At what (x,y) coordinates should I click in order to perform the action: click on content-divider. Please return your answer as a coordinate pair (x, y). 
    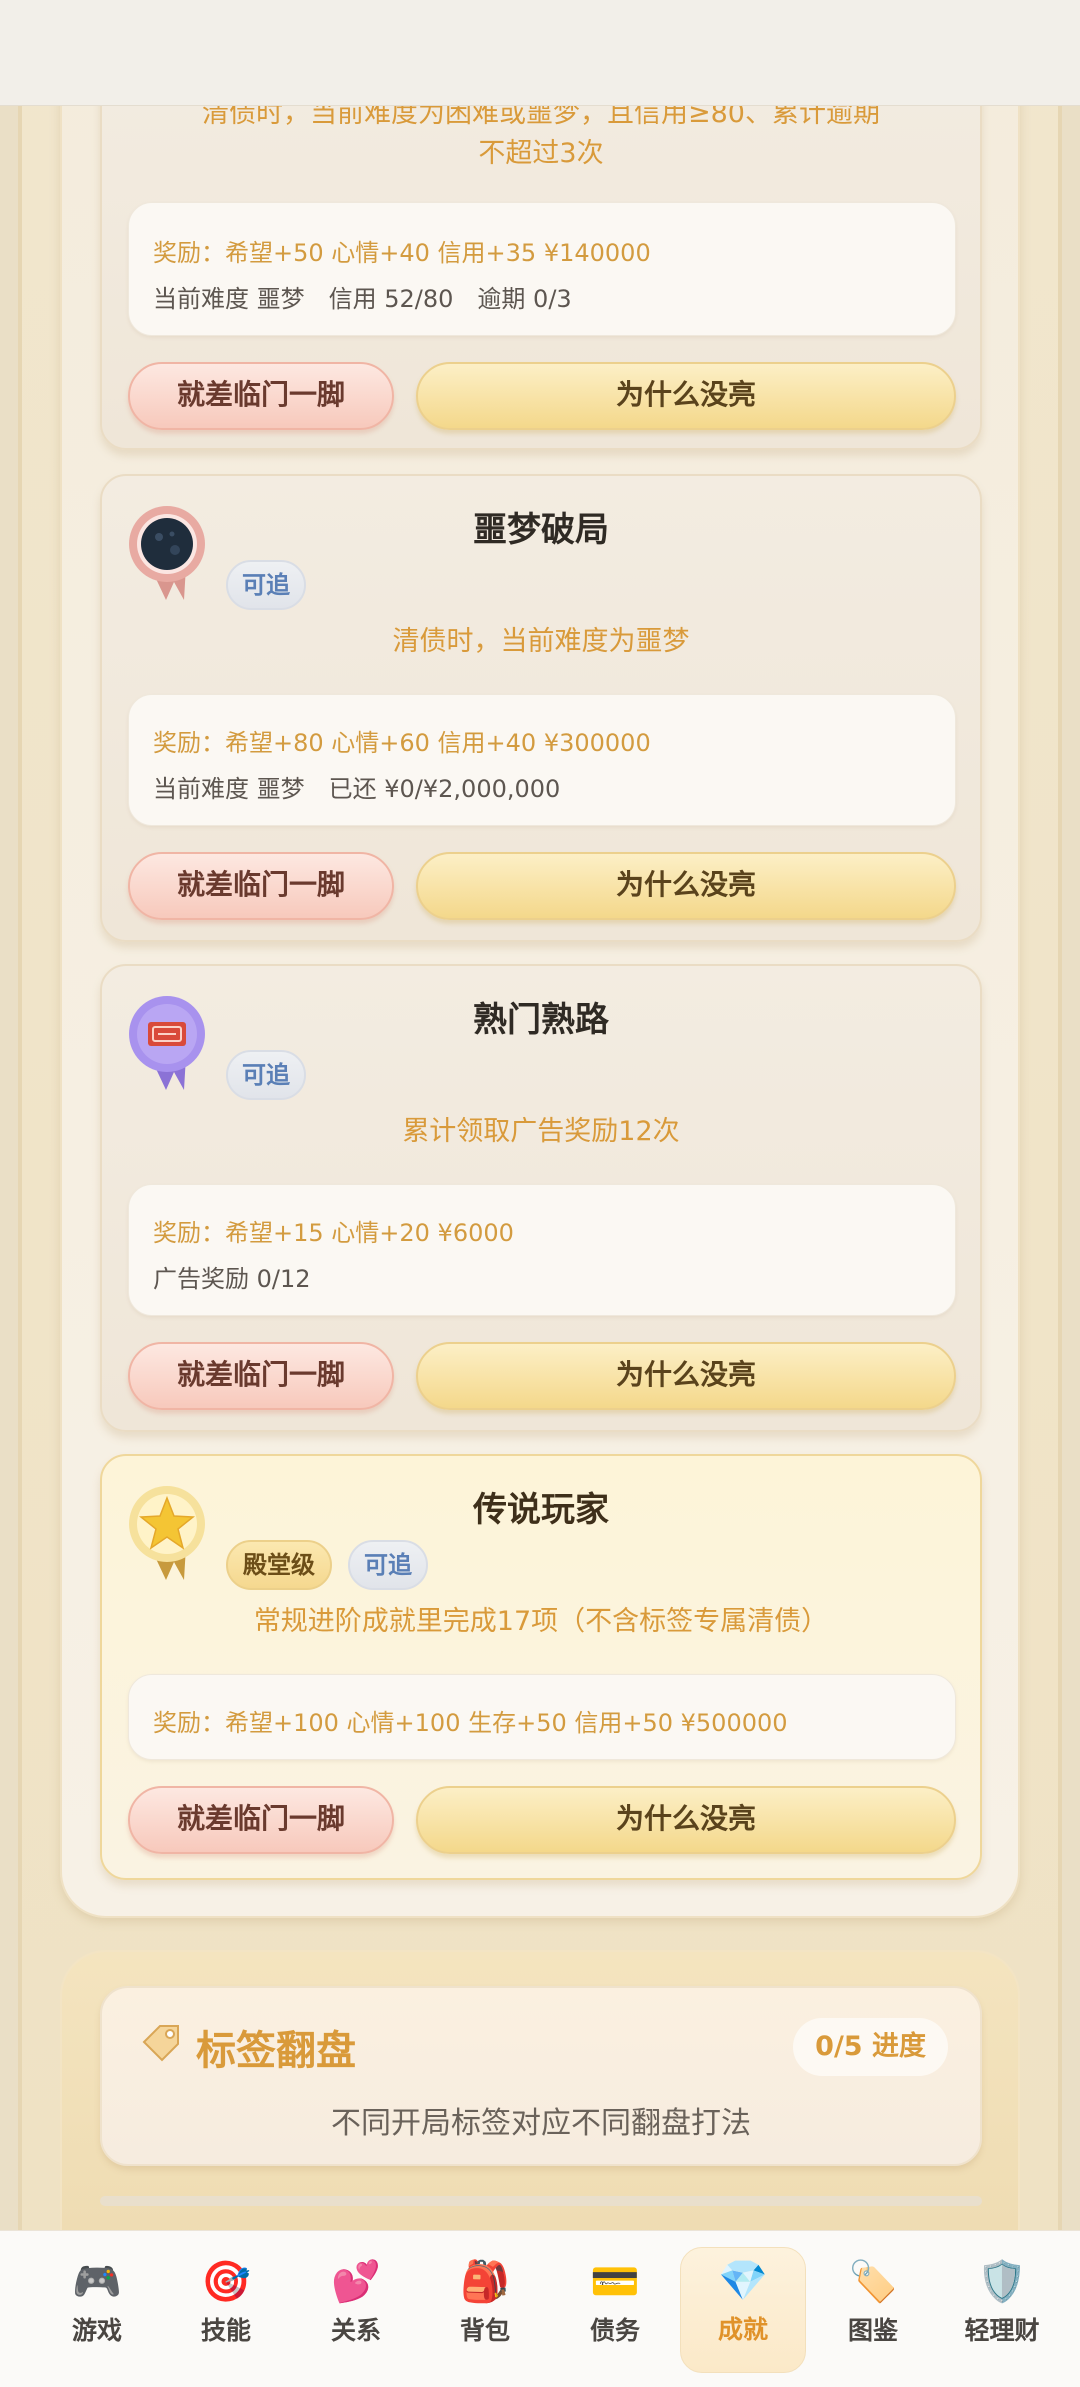
    Looking at the image, I should click on (541, 2201).